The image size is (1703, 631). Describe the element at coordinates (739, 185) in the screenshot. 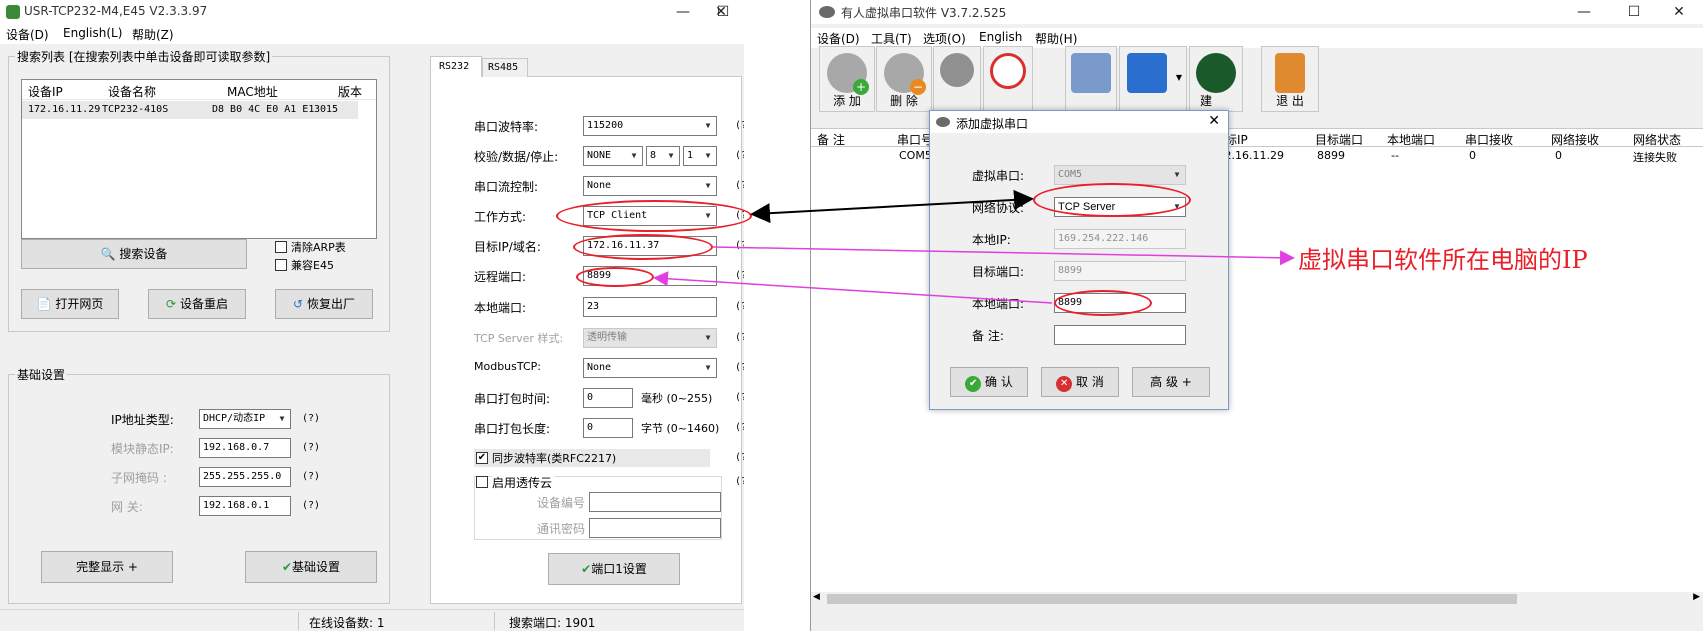

I see `help-flow: (?)` at that location.